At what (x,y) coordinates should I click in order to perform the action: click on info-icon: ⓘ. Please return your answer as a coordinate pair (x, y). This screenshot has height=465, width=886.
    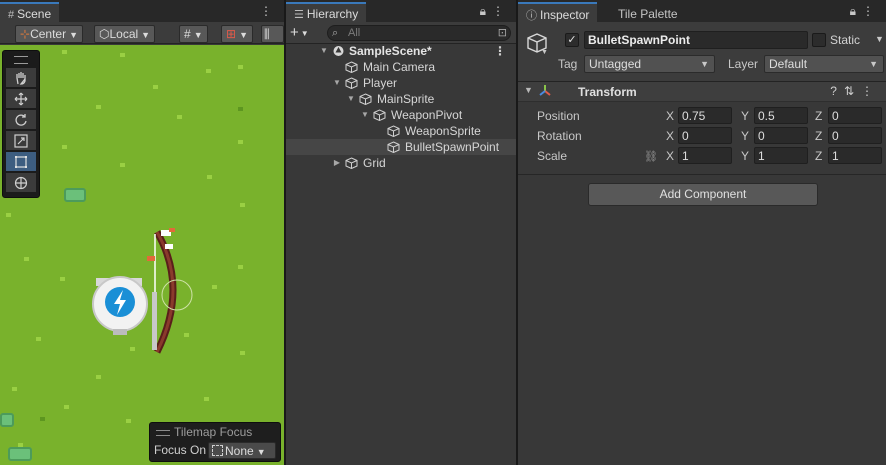
    Looking at the image, I should click on (531, 16).